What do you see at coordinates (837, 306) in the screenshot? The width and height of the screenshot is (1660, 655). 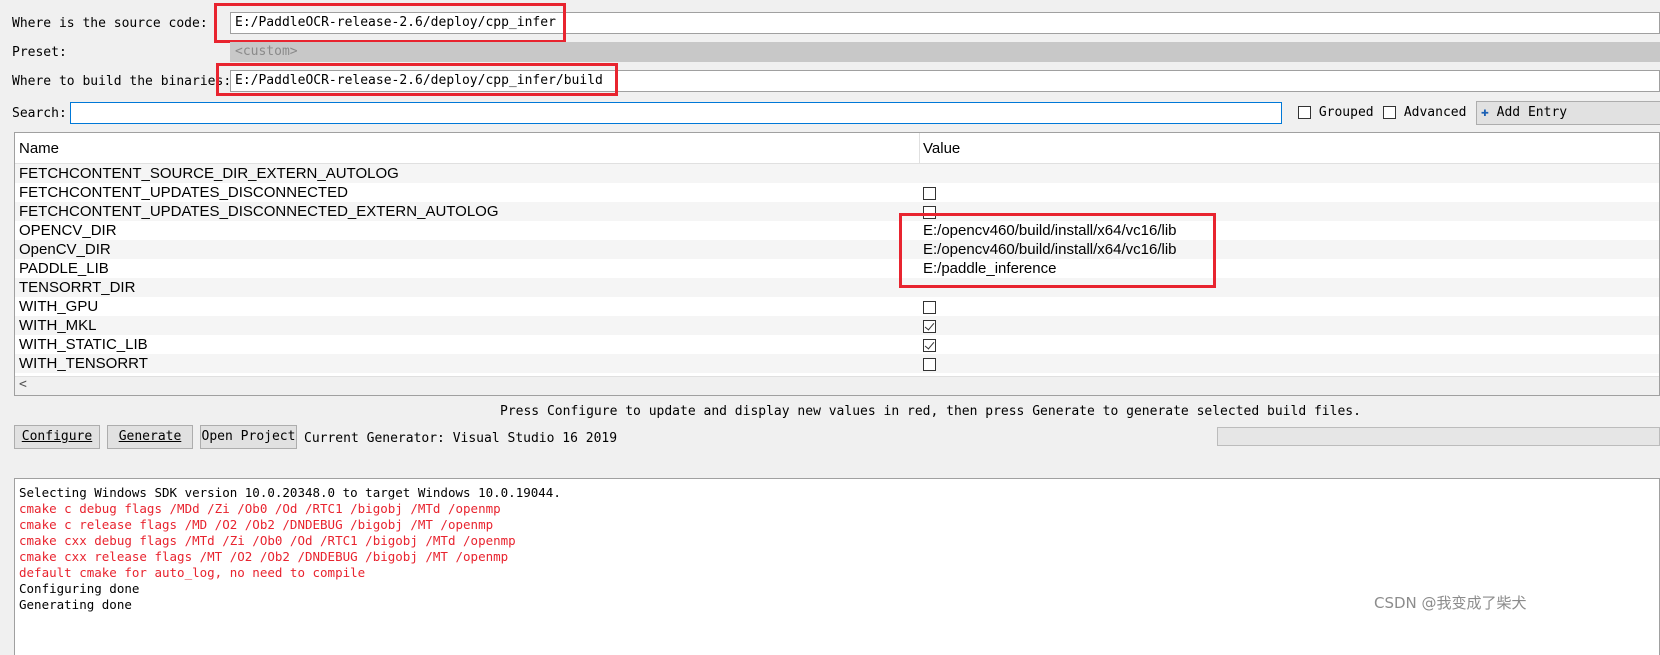 I see `table-row: WITH_GPU` at bounding box center [837, 306].